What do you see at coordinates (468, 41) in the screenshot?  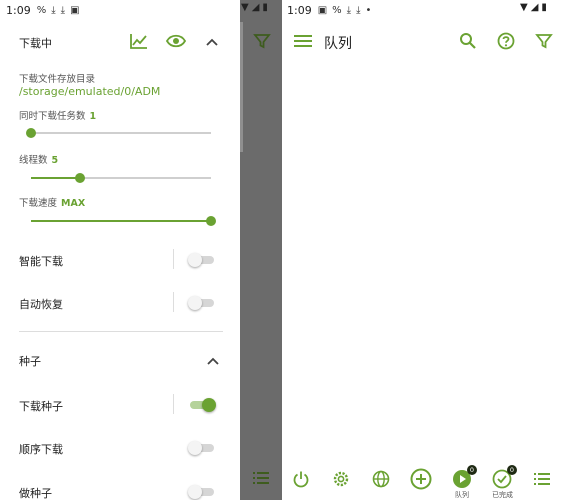 I see `search-icon` at bounding box center [468, 41].